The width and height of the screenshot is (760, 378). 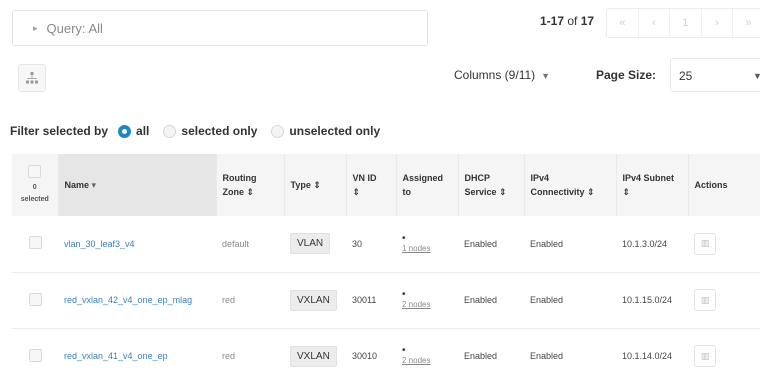 I want to click on columns-dropdown: Columns (9/11) ▼, so click(x=502, y=75).